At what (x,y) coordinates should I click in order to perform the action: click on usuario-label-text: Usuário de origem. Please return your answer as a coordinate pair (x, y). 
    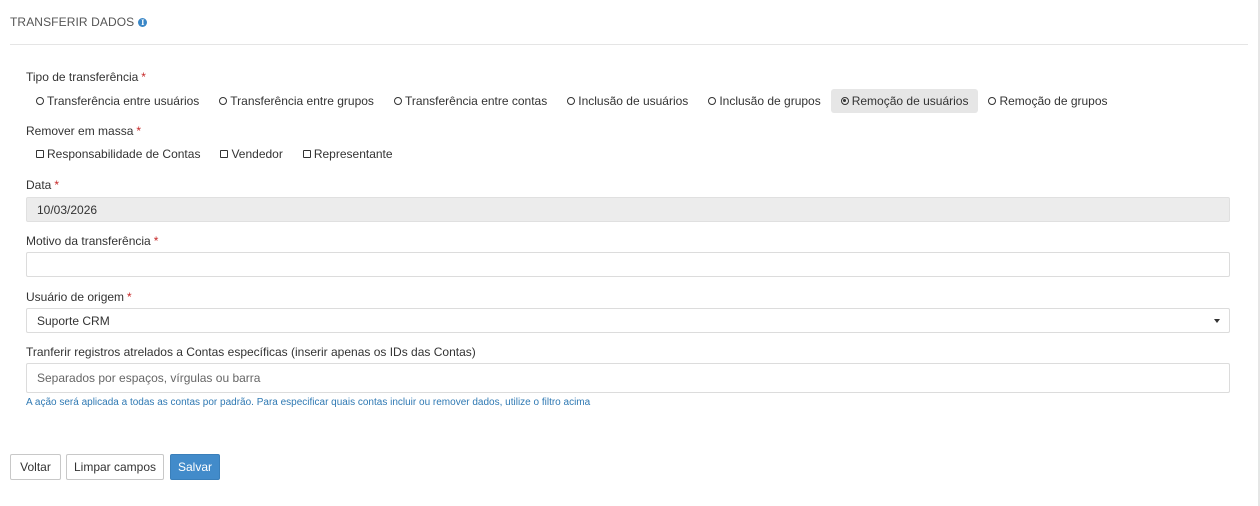
    Looking at the image, I should click on (75, 297).